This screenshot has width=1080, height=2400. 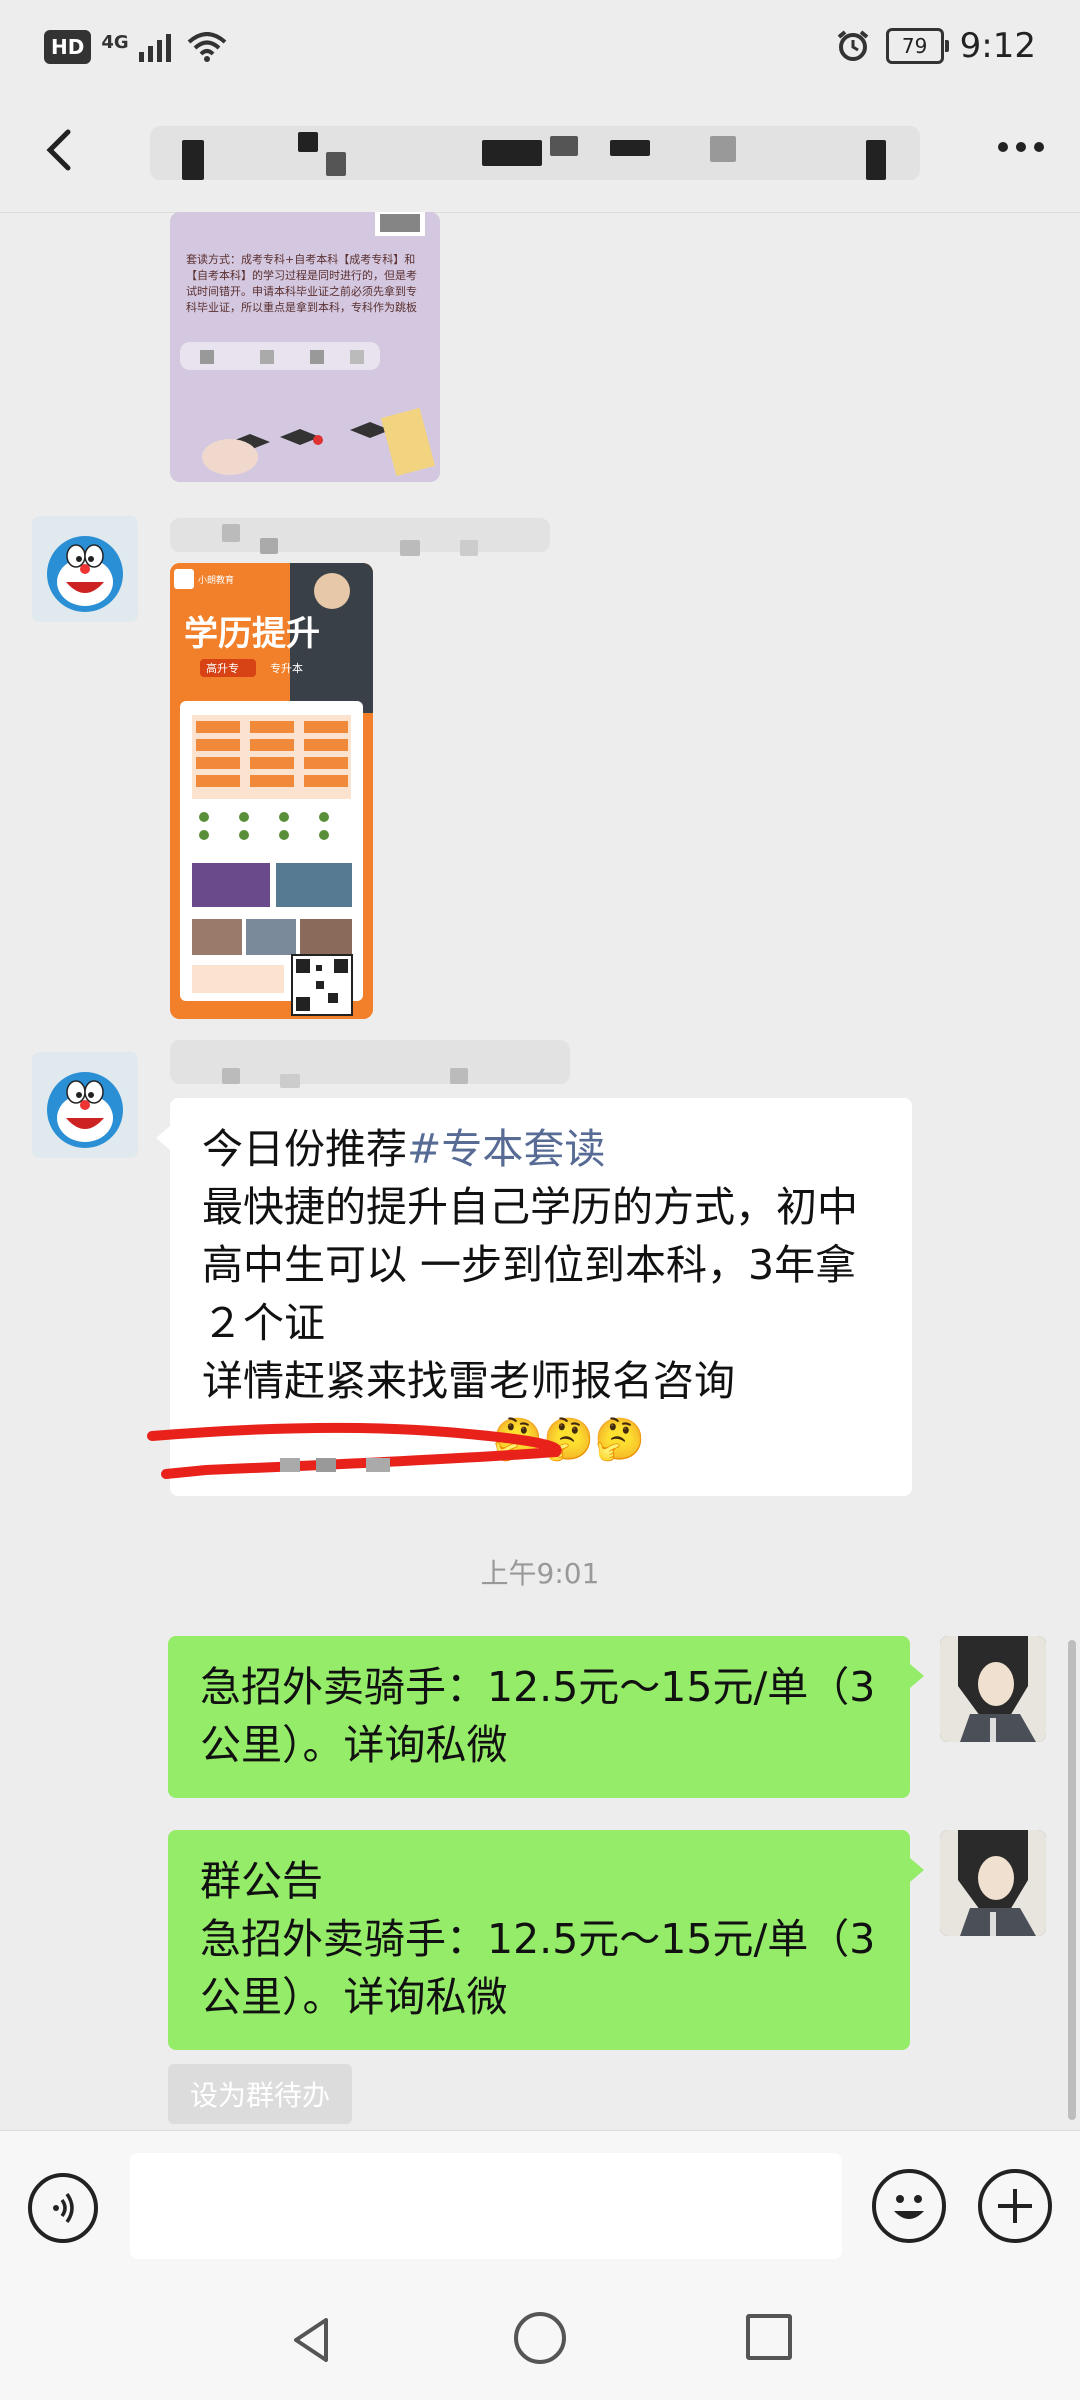 What do you see at coordinates (115, 42) in the screenshot?
I see `network-label: 4G` at bounding box center [115, 42].